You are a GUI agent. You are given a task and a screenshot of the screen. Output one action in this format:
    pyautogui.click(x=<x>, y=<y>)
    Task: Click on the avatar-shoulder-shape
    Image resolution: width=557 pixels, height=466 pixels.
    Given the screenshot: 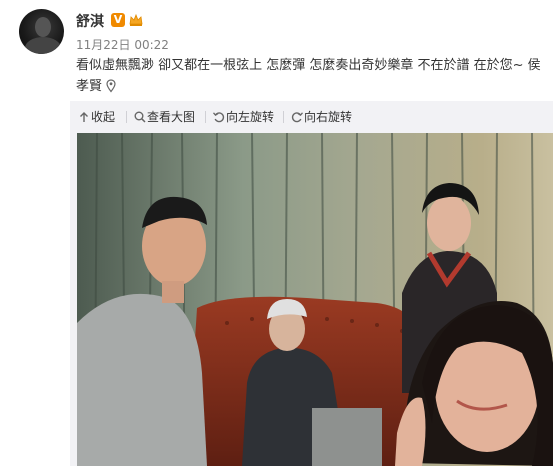 What is the action you would take?
    pyautogui.click(x=43, y=45)
    